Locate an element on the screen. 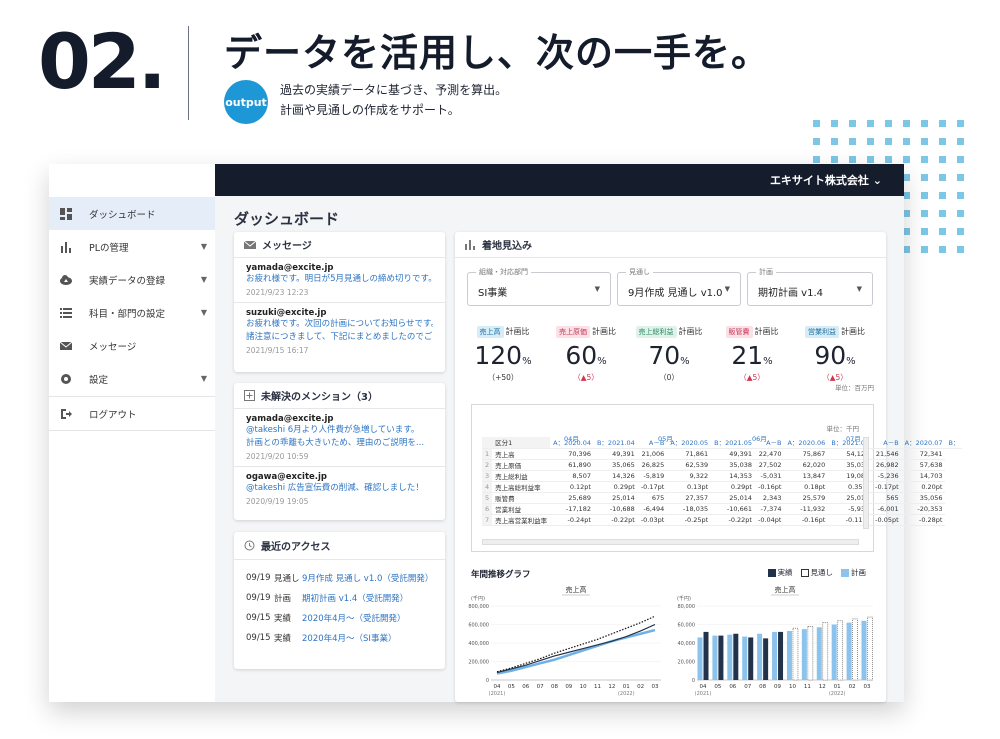  forecast-select: 見通し 9月作成 見通し v1.0 ▼ is located at coordinates (679, 286).